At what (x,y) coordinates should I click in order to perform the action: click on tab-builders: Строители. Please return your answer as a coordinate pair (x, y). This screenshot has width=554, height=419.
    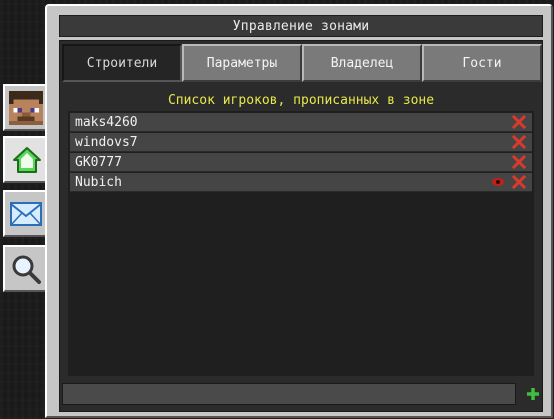
    Looking at the image, I should click on (122, 63).